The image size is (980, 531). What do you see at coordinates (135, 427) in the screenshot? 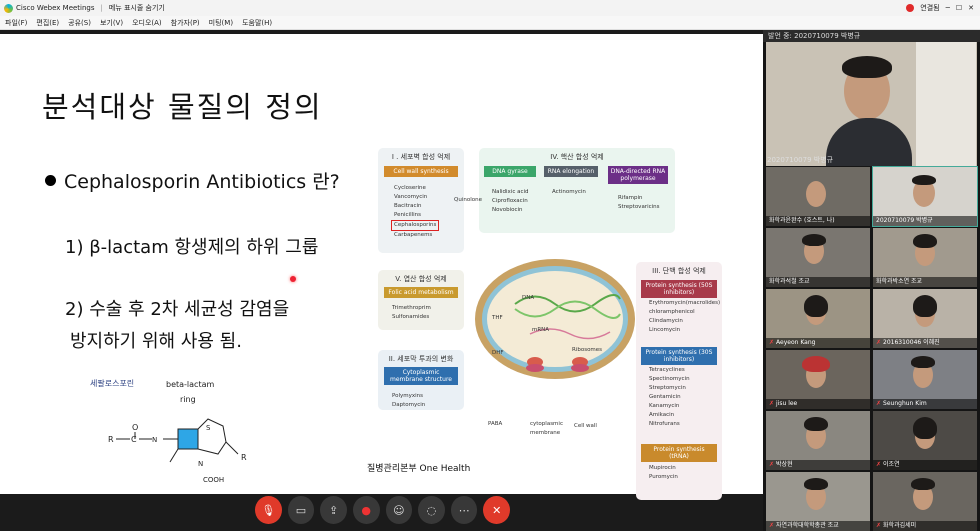
I see `svg-text: O` at bounding box center [135, 427].